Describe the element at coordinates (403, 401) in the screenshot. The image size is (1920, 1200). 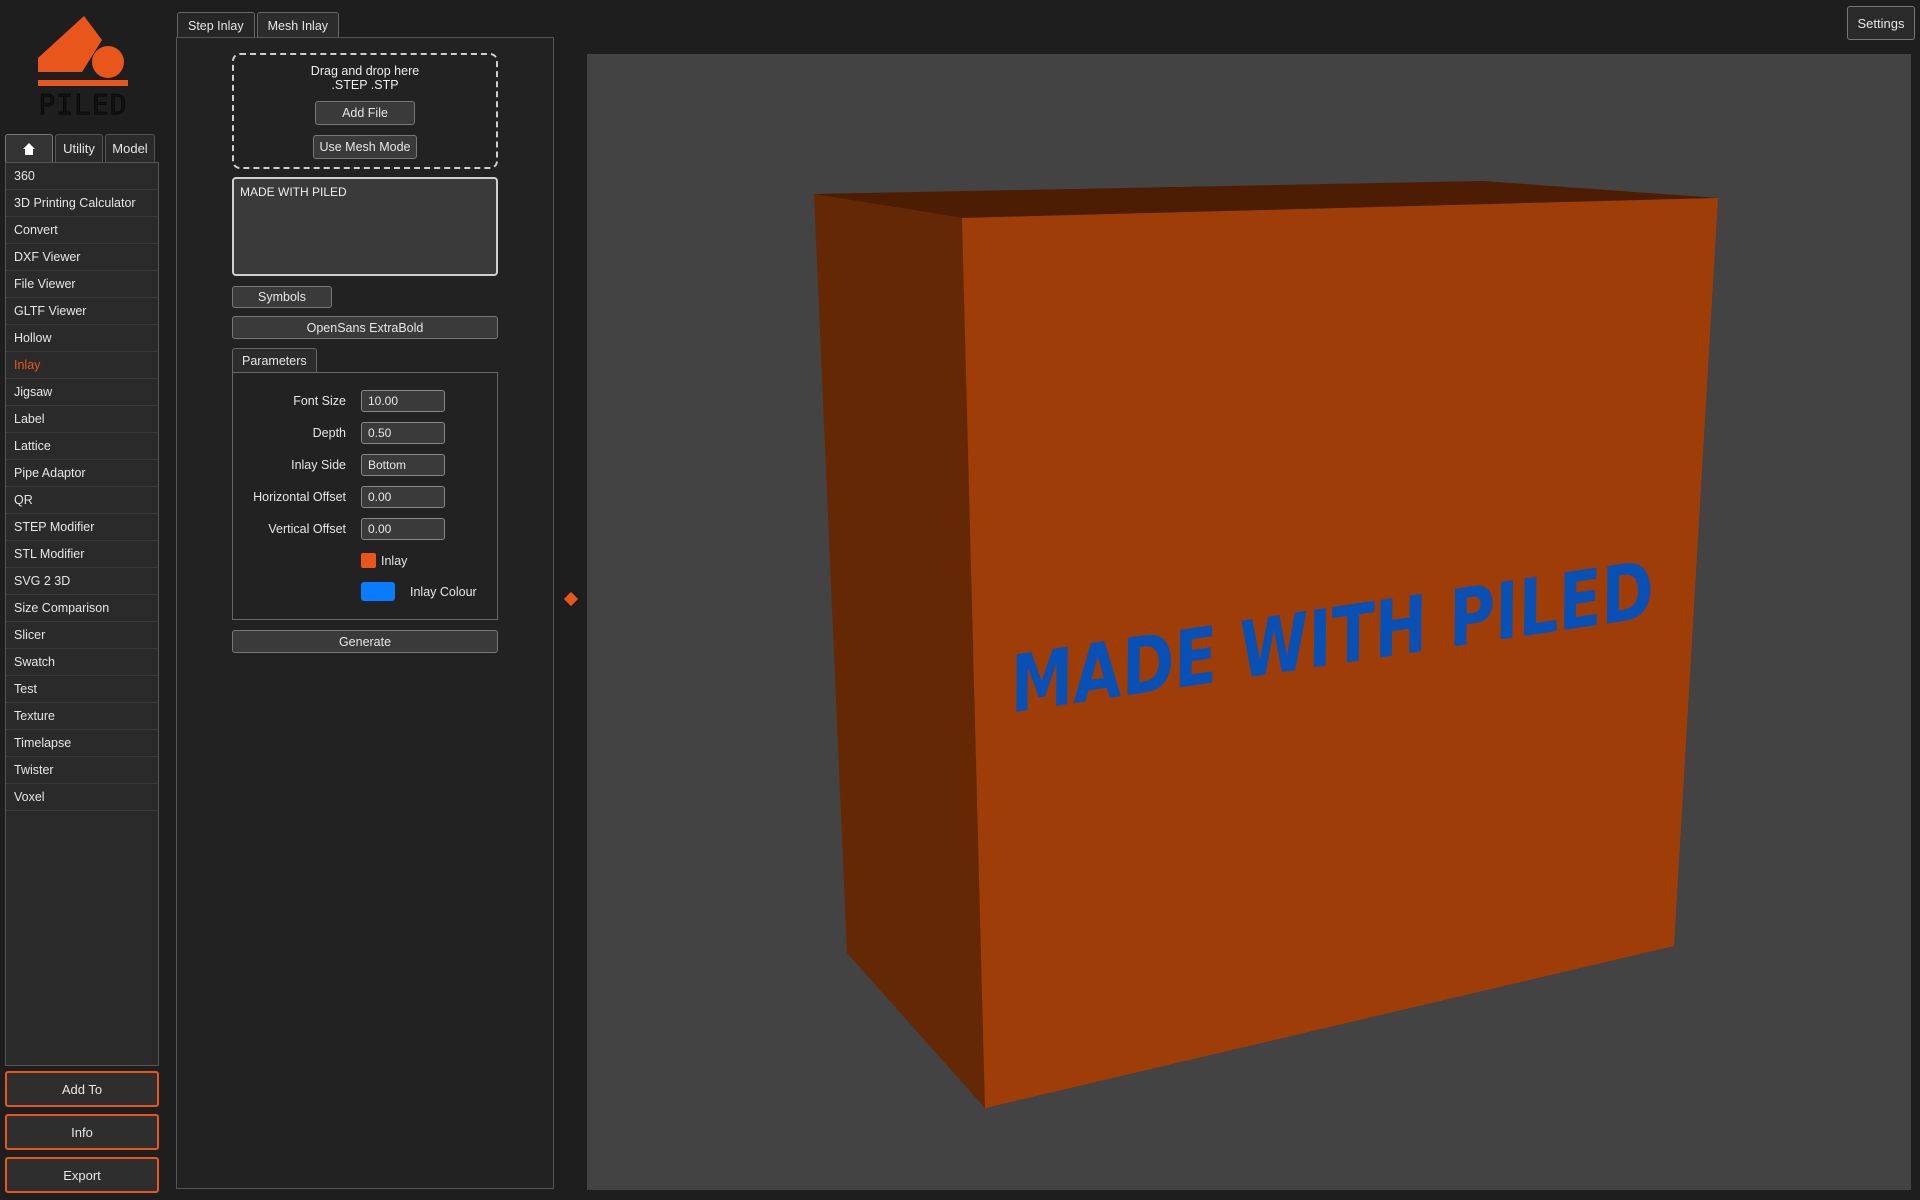
I see `font-size-field` at that location.